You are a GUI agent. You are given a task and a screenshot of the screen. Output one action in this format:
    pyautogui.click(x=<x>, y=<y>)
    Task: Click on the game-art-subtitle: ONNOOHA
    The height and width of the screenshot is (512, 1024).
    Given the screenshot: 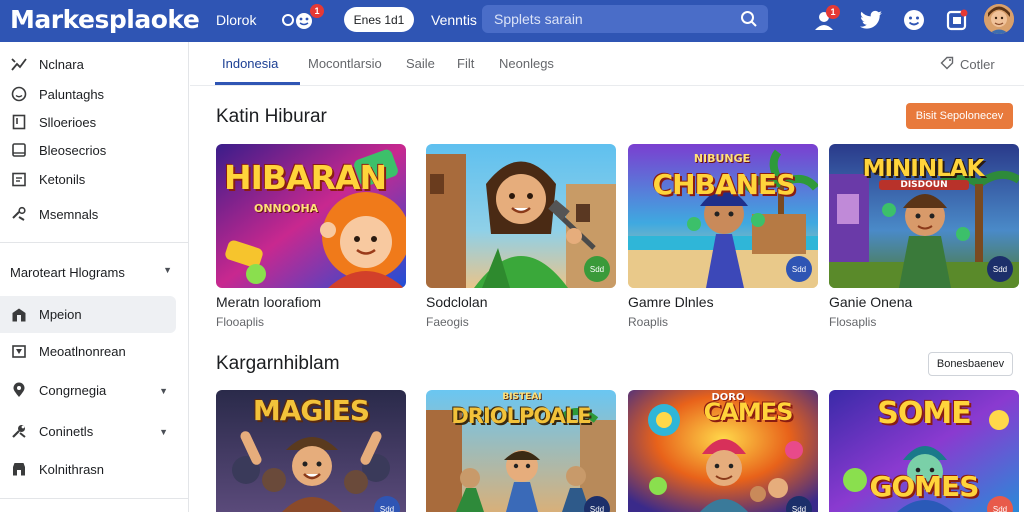 What is the action you would take?
    pyautogui.click(x=286, y=208)
    